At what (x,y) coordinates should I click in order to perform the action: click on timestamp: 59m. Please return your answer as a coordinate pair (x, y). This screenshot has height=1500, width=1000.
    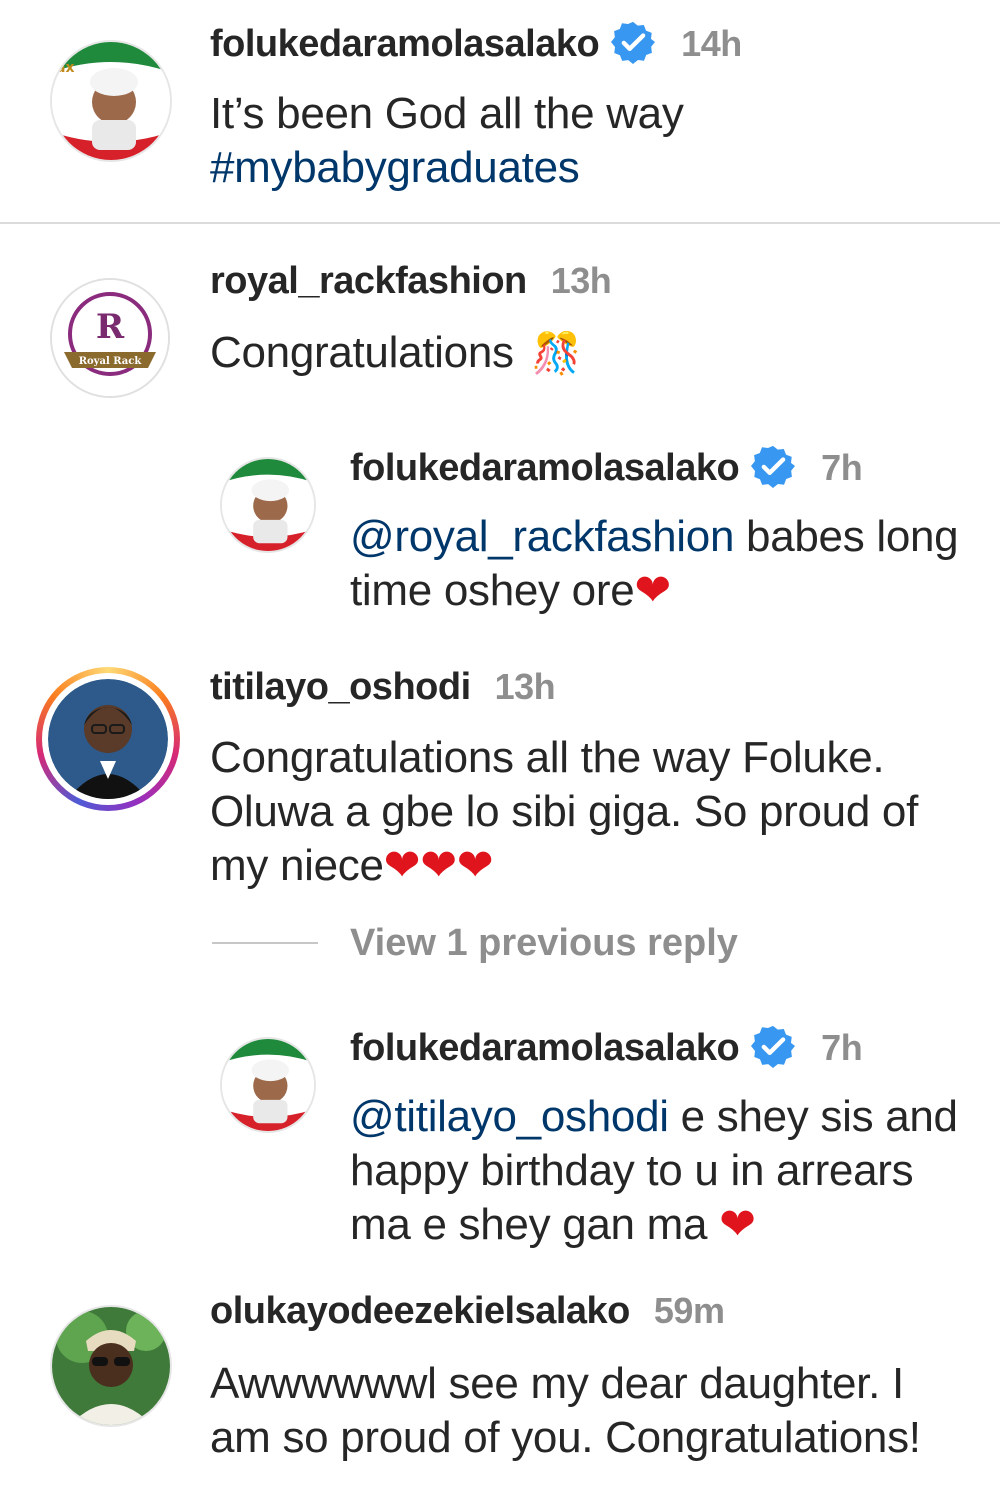
    Looking at the image, I should click on (689, 1310).